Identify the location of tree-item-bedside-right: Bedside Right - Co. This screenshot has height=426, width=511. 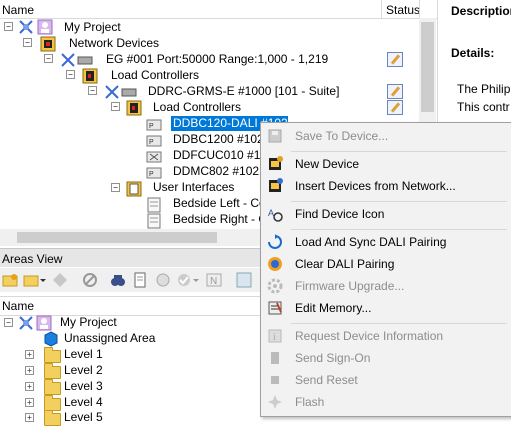
(223, 219).